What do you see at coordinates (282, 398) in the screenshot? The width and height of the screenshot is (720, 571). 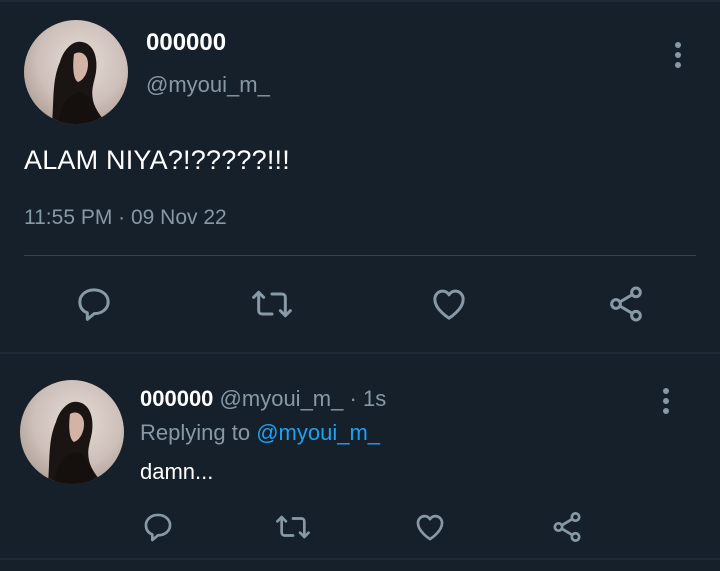 I see `reply-handle: @myoui_m_` at bounding box center [282, 398].